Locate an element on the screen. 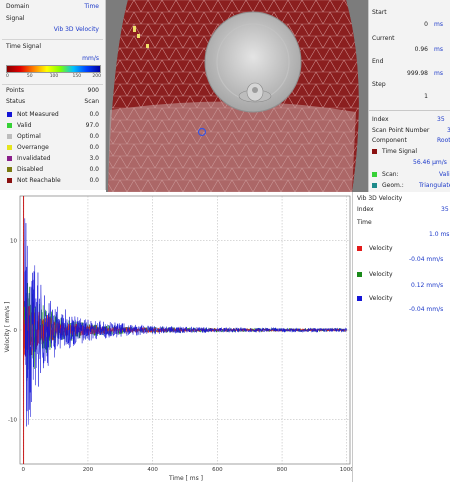 The height and width of the screenshot is (482, 450). status-item: Disabled 0.0 is located at coordinates (52, 170).